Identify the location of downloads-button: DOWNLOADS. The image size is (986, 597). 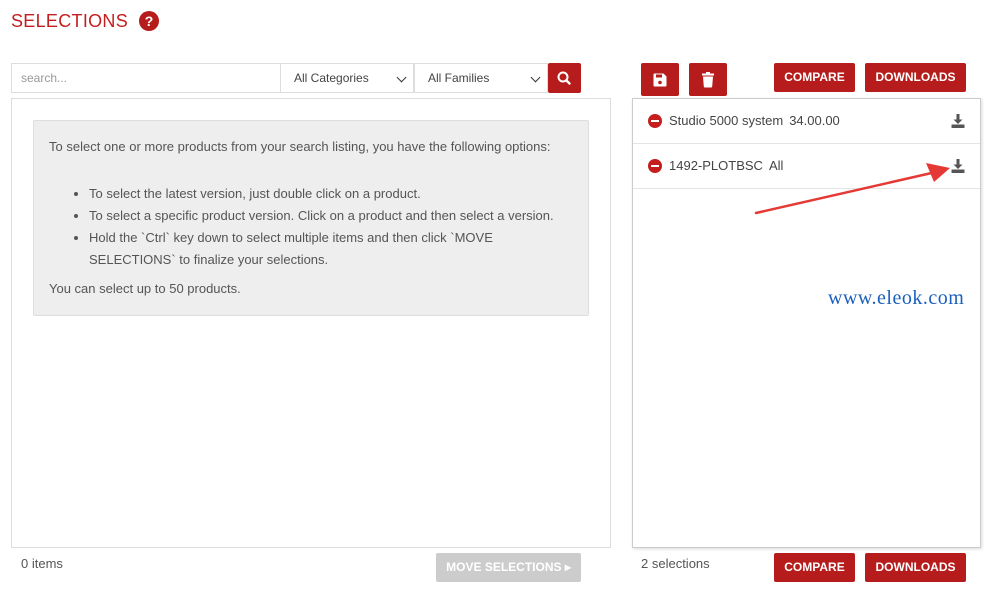
(915, 77).